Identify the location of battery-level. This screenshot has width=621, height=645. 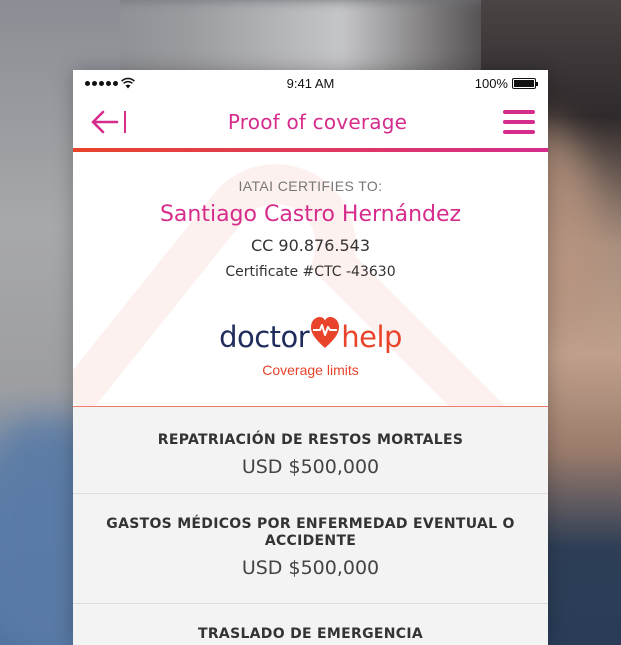
(523, 83).